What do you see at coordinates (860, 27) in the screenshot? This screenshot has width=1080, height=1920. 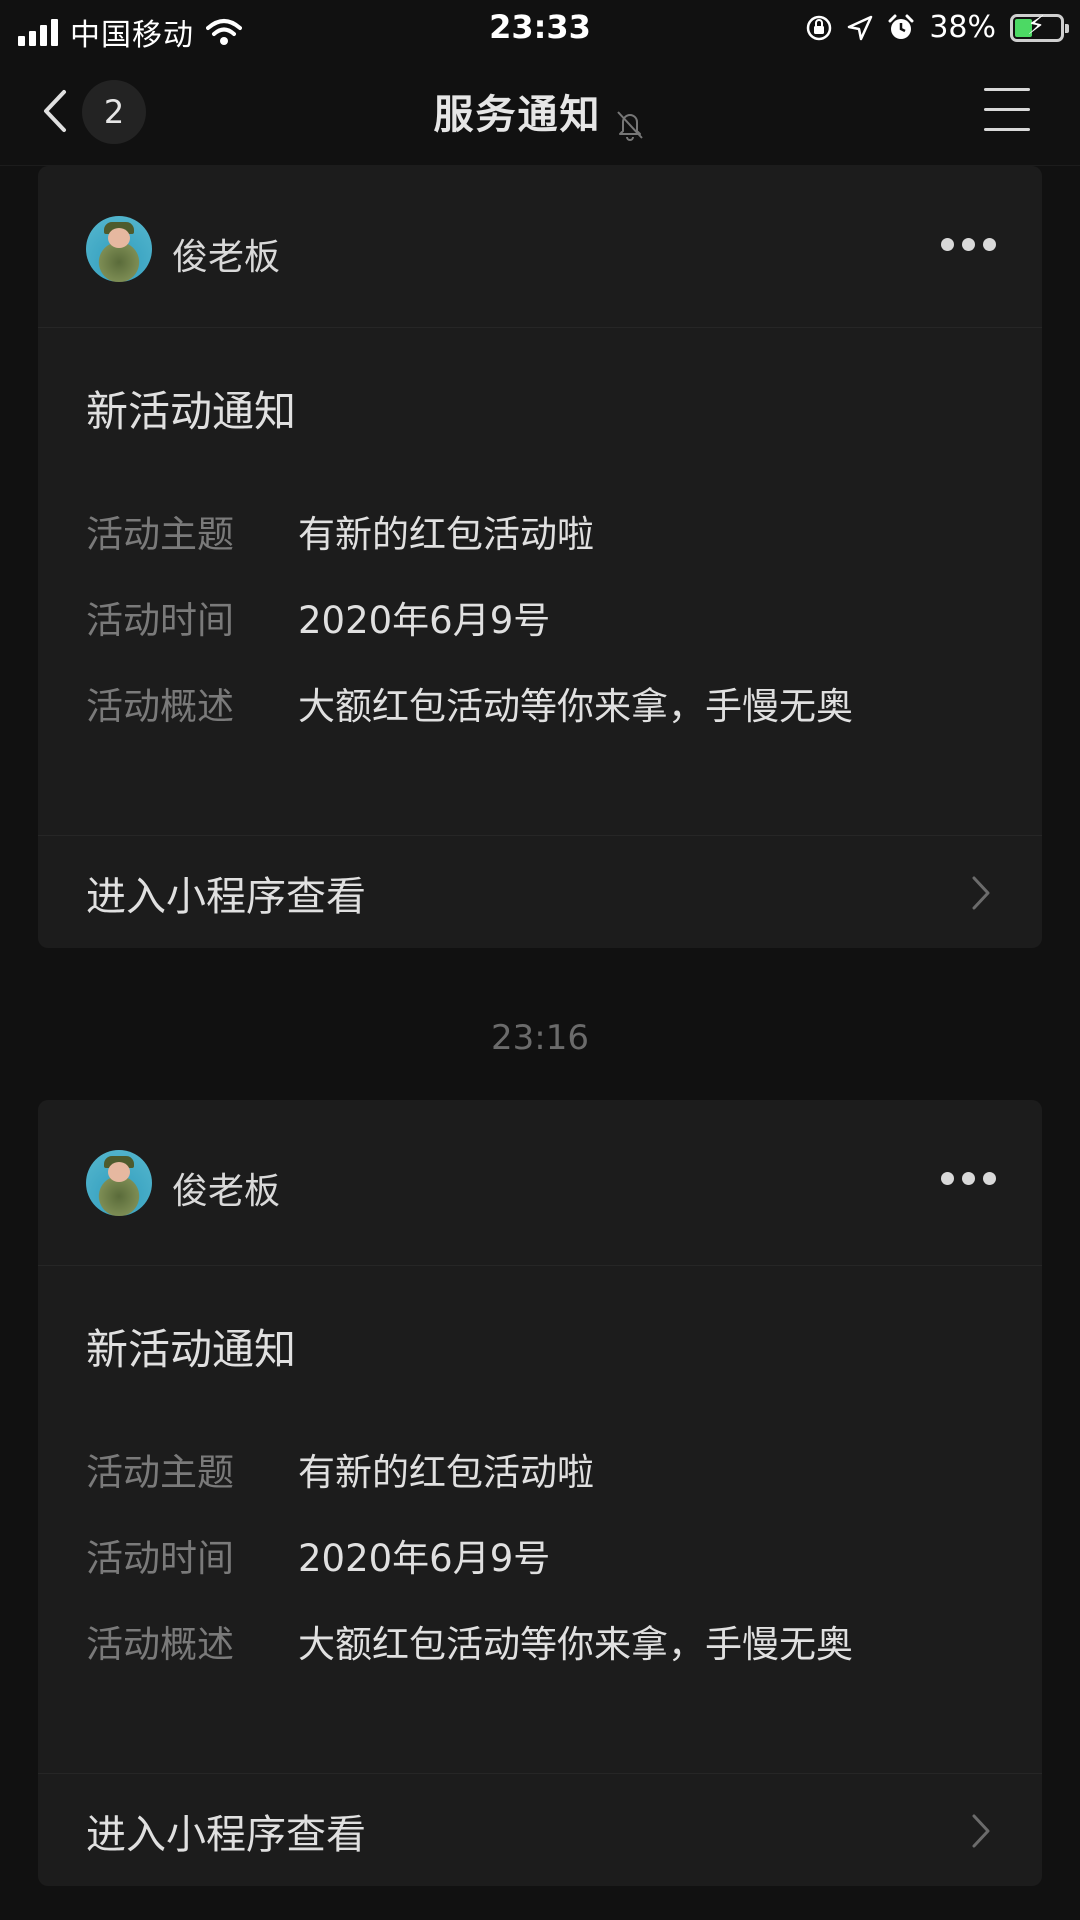 I see `location-icon` at bounding box center [860, 27].